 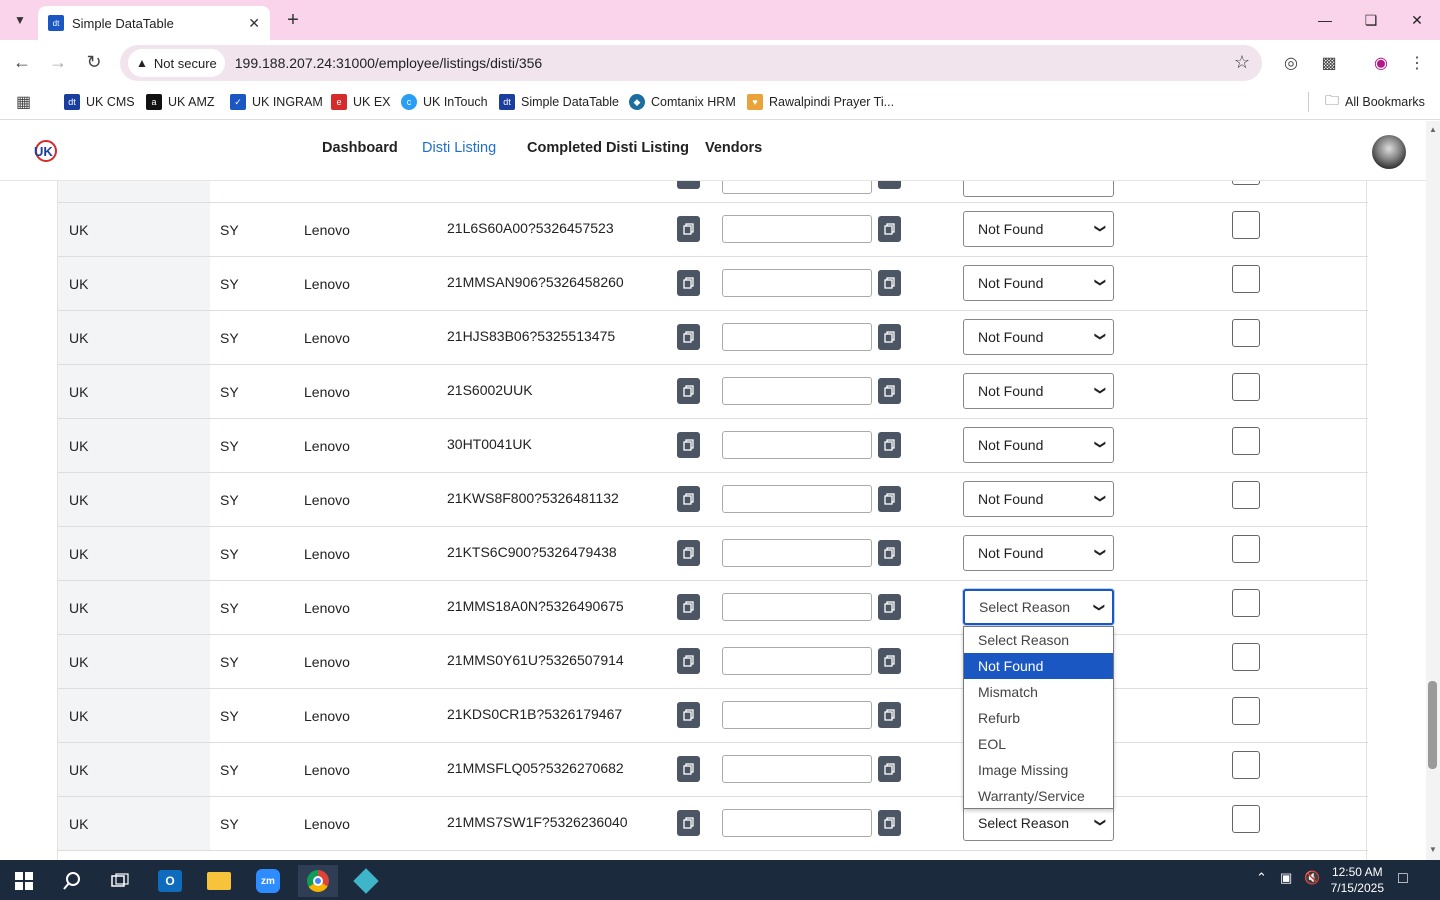 What do you see at coordinates (459, 148) in the screenshot?
I see `nav-disti-listing: Disti Listing` at bounding box center [459, 148].